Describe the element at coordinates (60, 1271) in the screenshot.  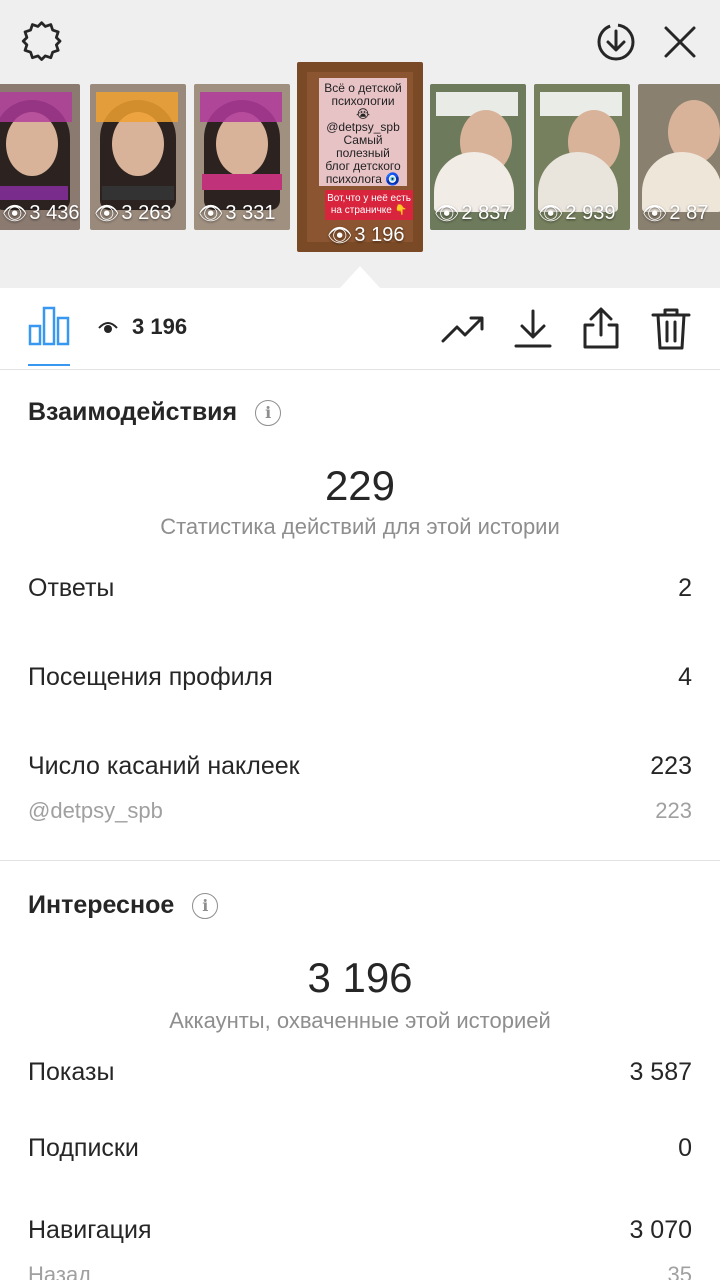
I see `metric-label: Назад` at that location.